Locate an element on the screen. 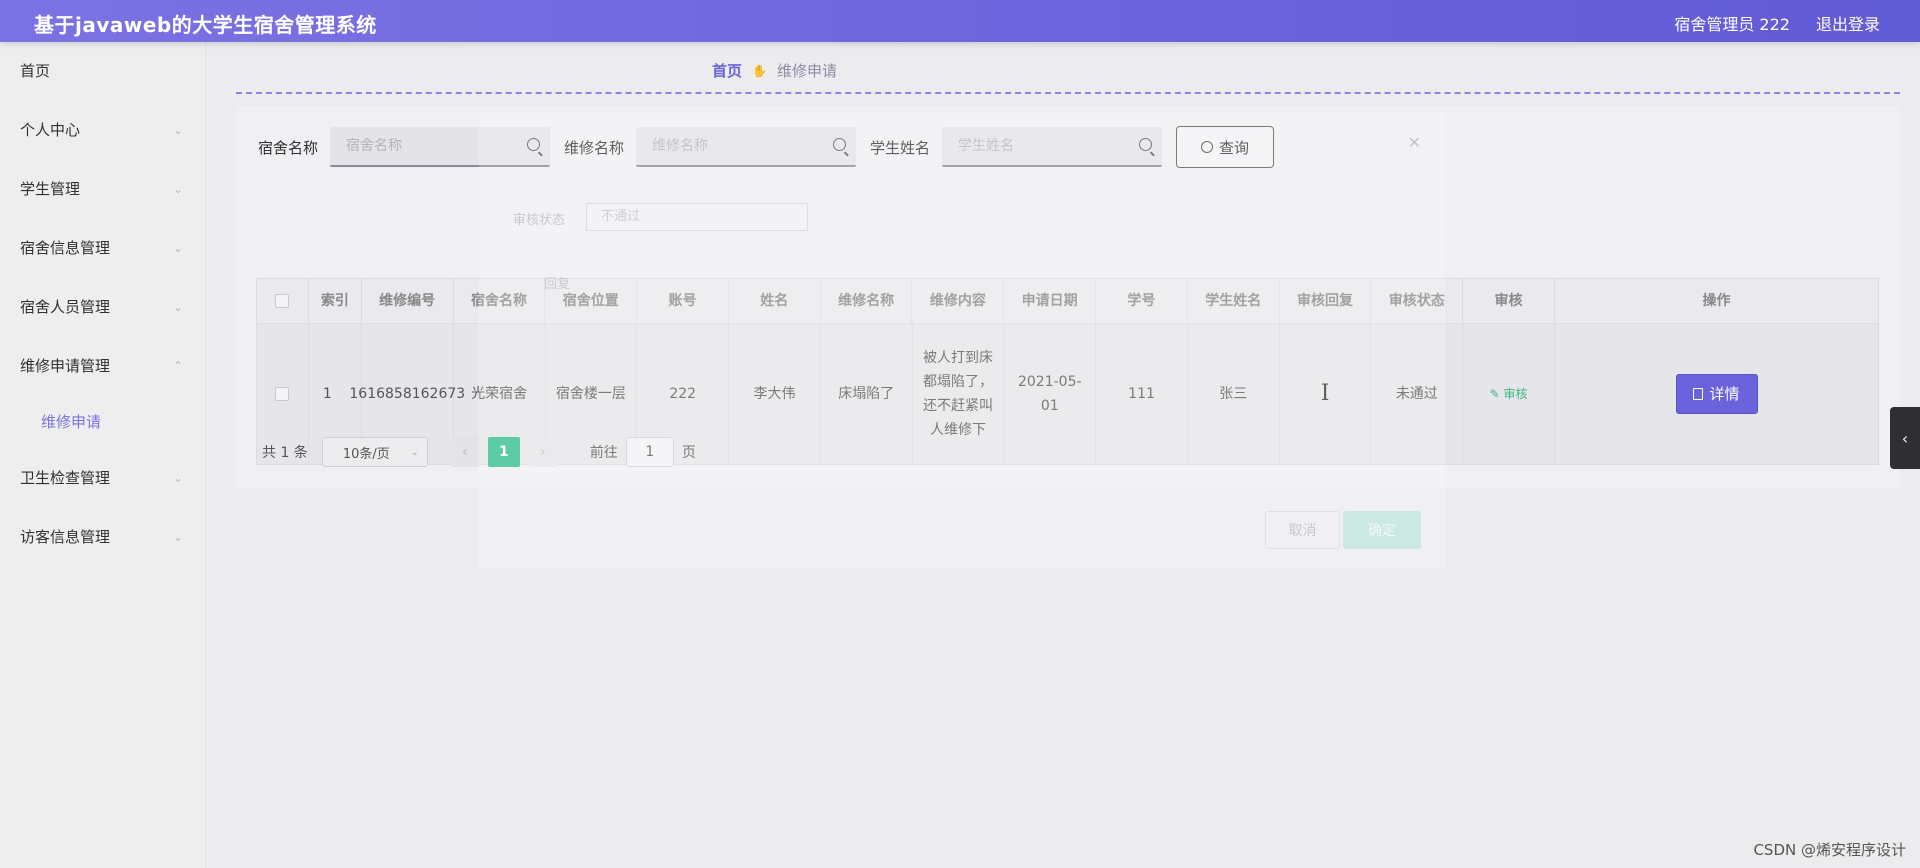 This screenshot has height=868, width=1920. detail-button: 详情 is located at coordinates (1716, 394).